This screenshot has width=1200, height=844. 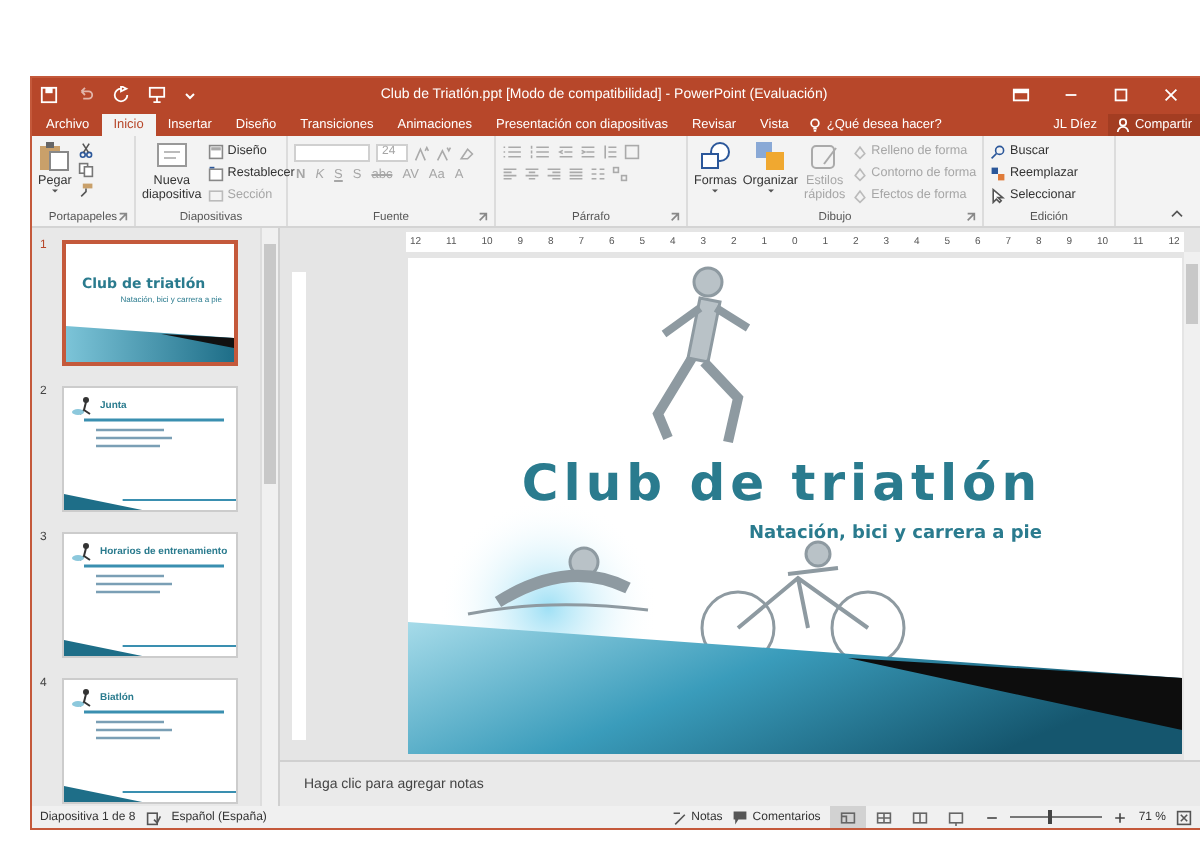 I want to click on slide-title: Club de triatlón, so click(x=781, y=483).